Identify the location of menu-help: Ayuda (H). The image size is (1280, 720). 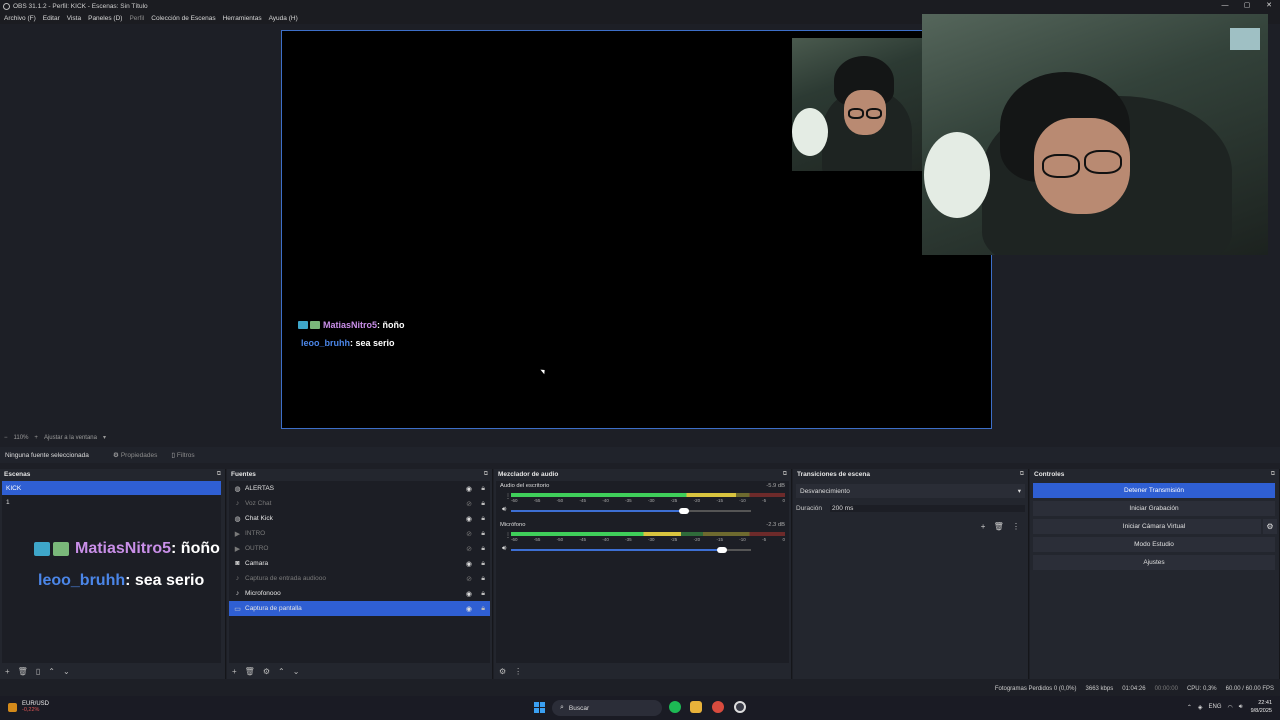
(283, 18).